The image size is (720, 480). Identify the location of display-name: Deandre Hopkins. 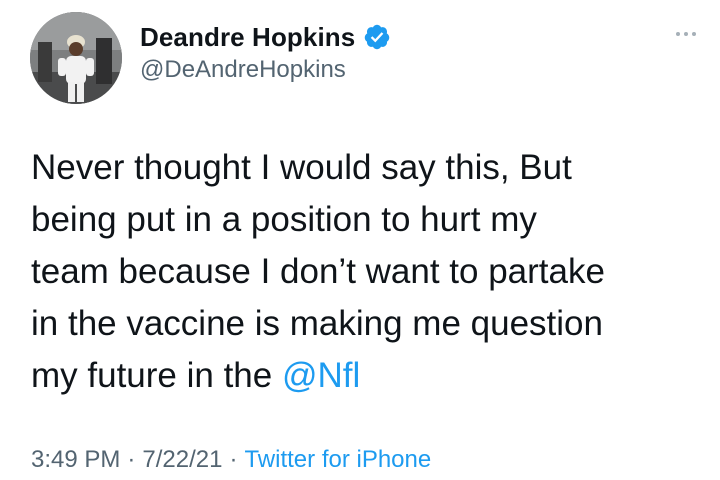
(247, 37).